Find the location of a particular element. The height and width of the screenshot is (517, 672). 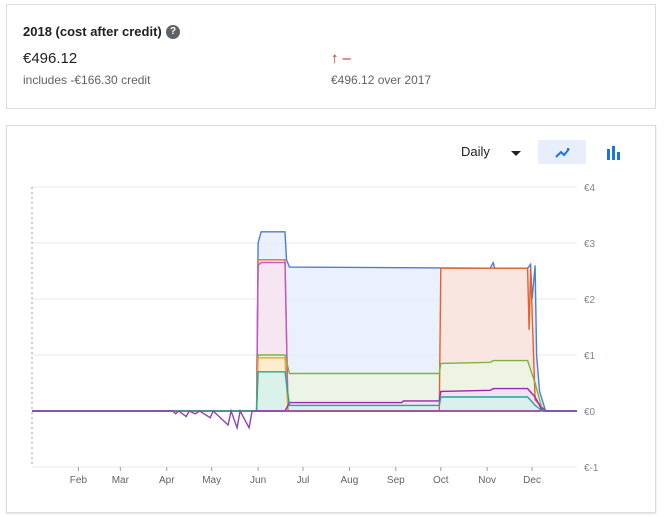

help-icon: ? is located at coordinates (173, 32).